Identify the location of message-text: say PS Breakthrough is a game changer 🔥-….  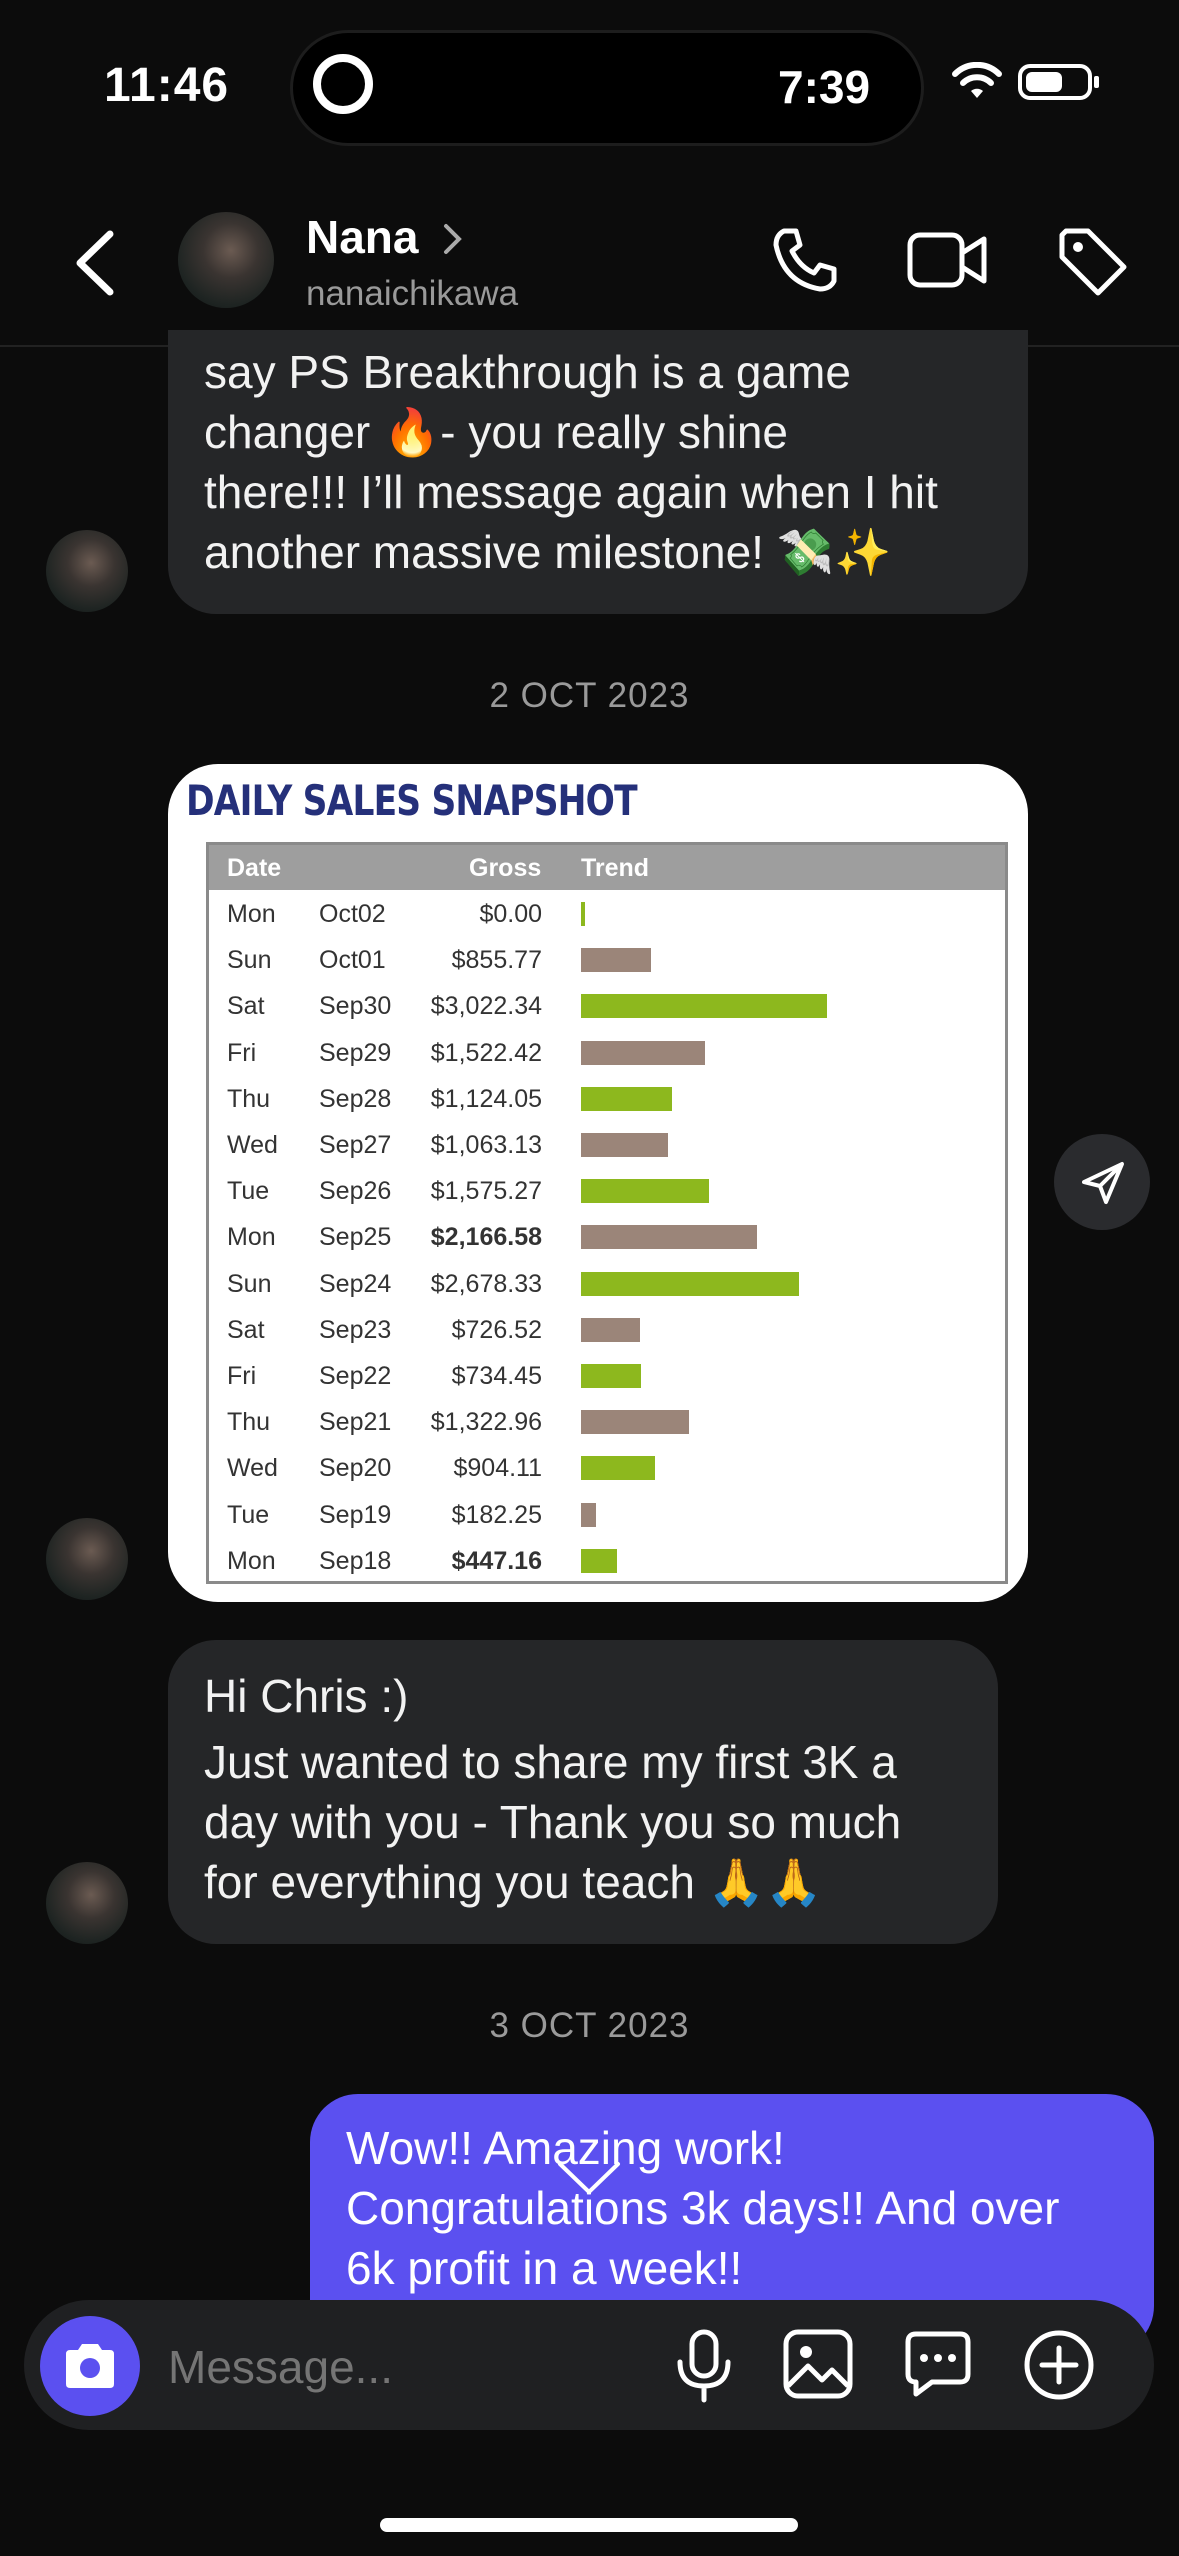
(571, 462).